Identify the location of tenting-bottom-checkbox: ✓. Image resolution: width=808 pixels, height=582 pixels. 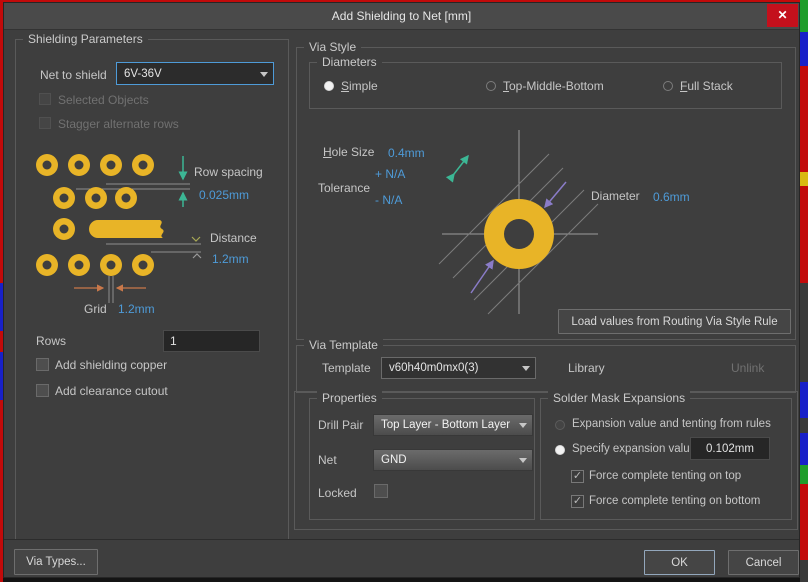
(577, 501).